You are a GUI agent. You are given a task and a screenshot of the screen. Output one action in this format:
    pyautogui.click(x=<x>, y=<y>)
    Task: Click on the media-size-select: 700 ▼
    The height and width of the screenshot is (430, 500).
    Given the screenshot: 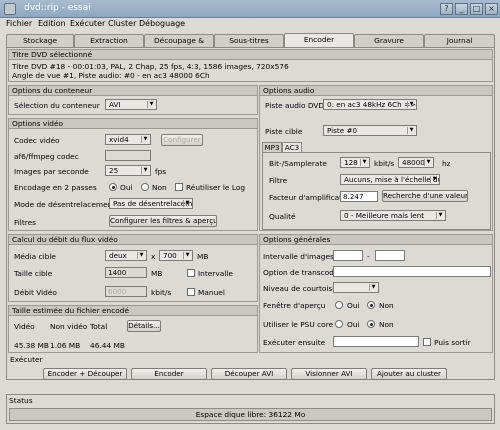 What is the action you would take?
    pyautogui.click(x=176, y=255)
    